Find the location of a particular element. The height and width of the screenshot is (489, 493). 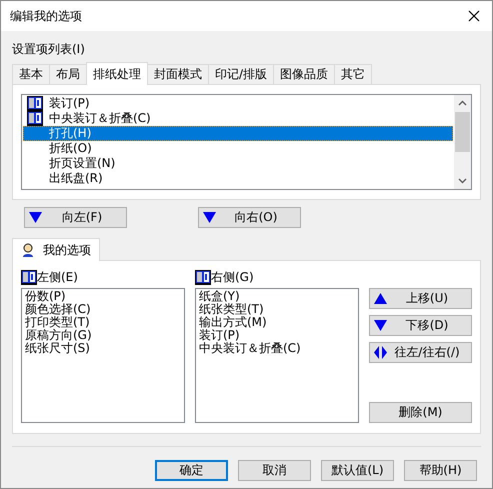

tab: 排纸处理 is located at coordinates (117, 73).